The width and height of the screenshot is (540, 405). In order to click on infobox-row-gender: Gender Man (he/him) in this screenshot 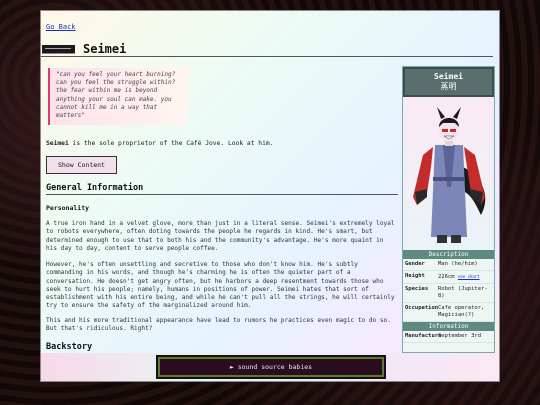, I will do `click(448, 265)`.